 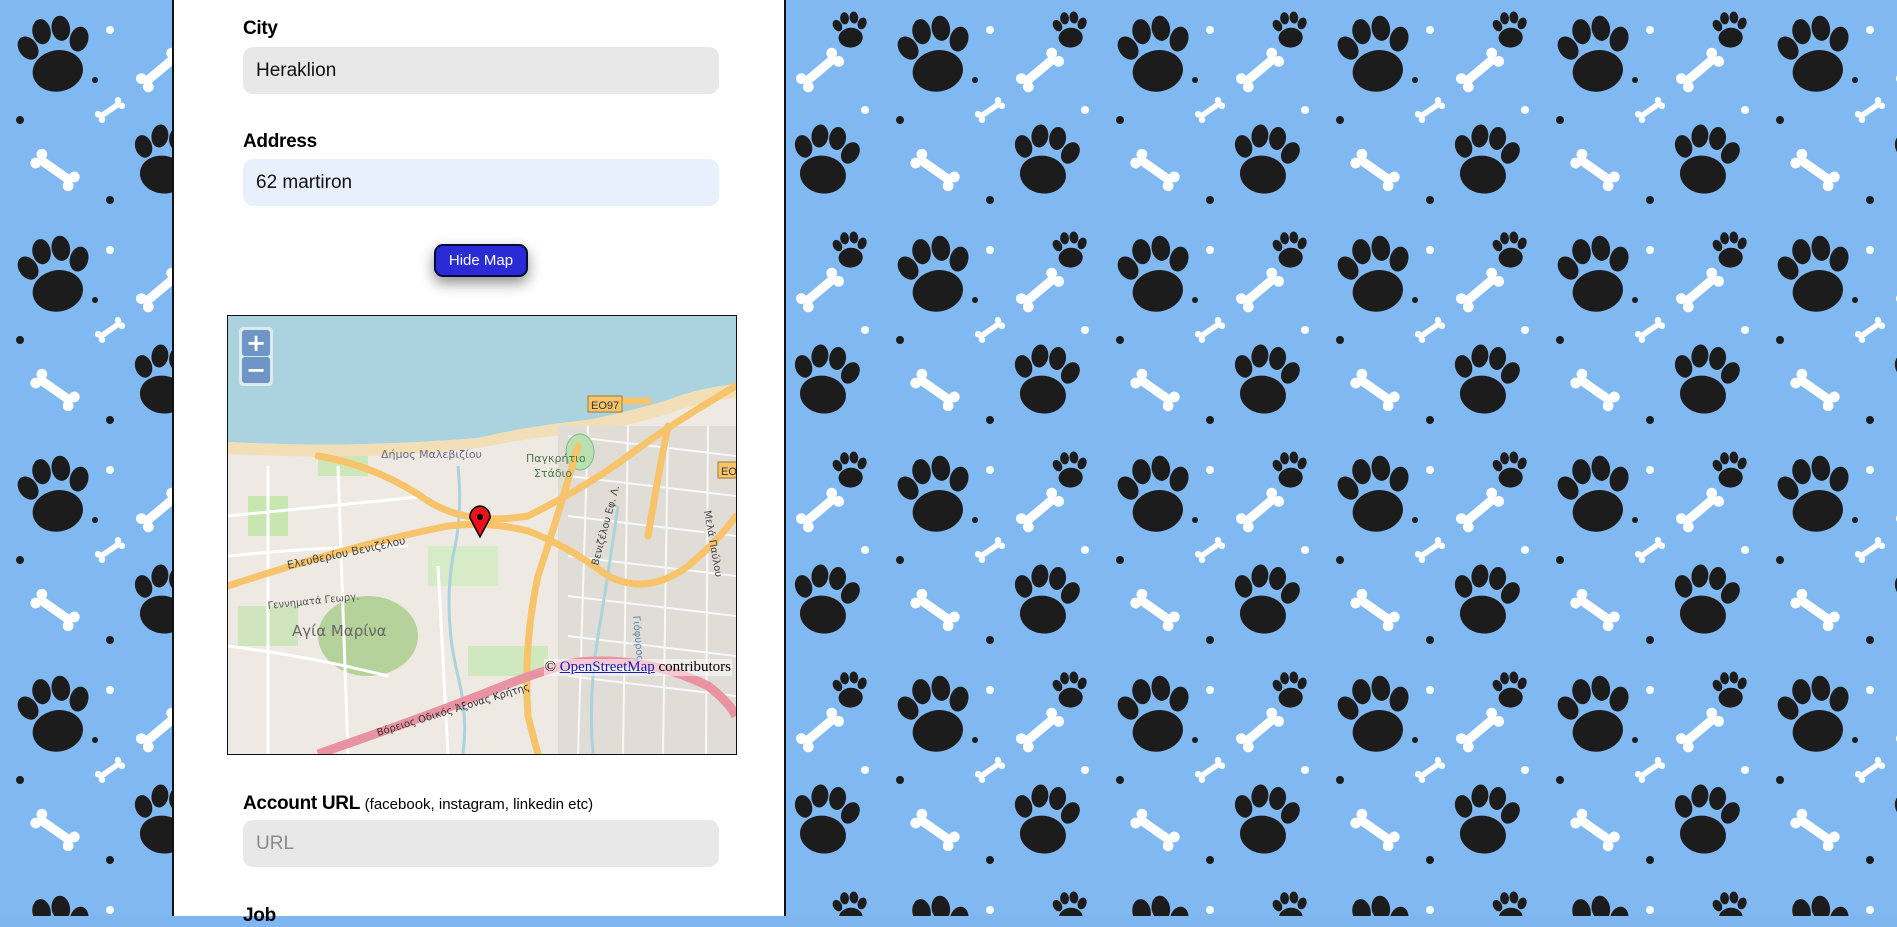 I want to click on municipality-map-label: Δήμος Μαλεβιζίου, so click(x=431, y=454).